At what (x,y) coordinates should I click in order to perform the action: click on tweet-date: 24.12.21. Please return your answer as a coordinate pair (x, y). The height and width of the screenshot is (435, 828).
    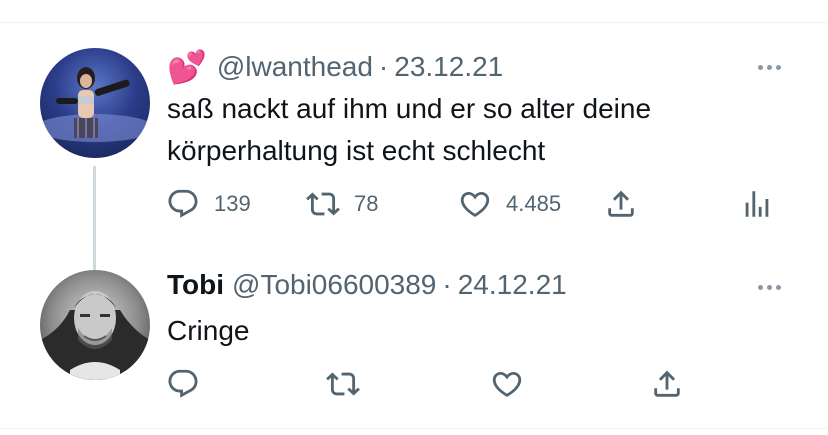
    Looking at the image, I should click on (512, 285).